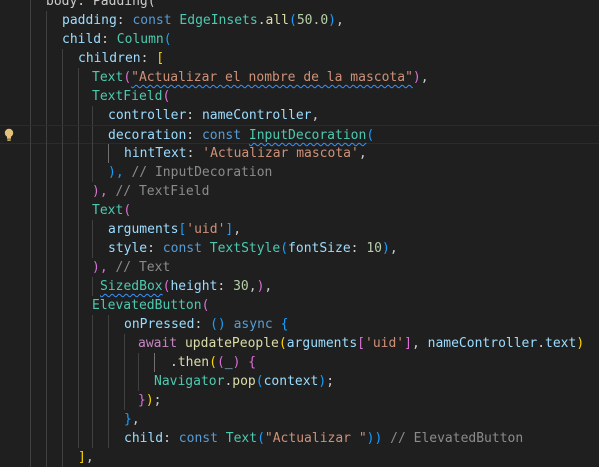  I want to click on code-line: padding: const EdgeInsets.all(50.0),, so click(299, 20).